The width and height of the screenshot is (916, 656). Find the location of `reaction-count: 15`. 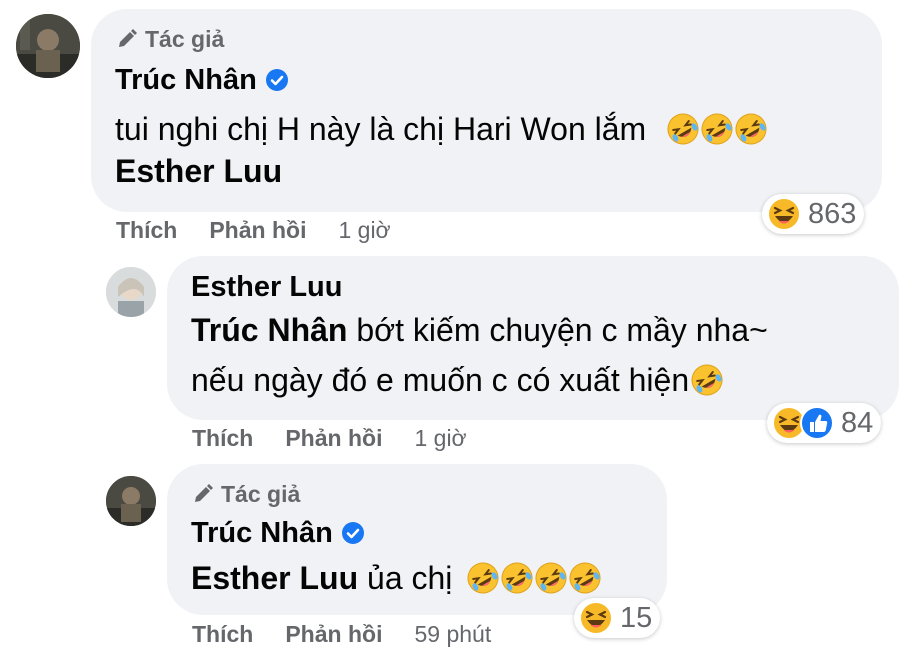

reaction-count: 15 is located at coordinates (636, 617).